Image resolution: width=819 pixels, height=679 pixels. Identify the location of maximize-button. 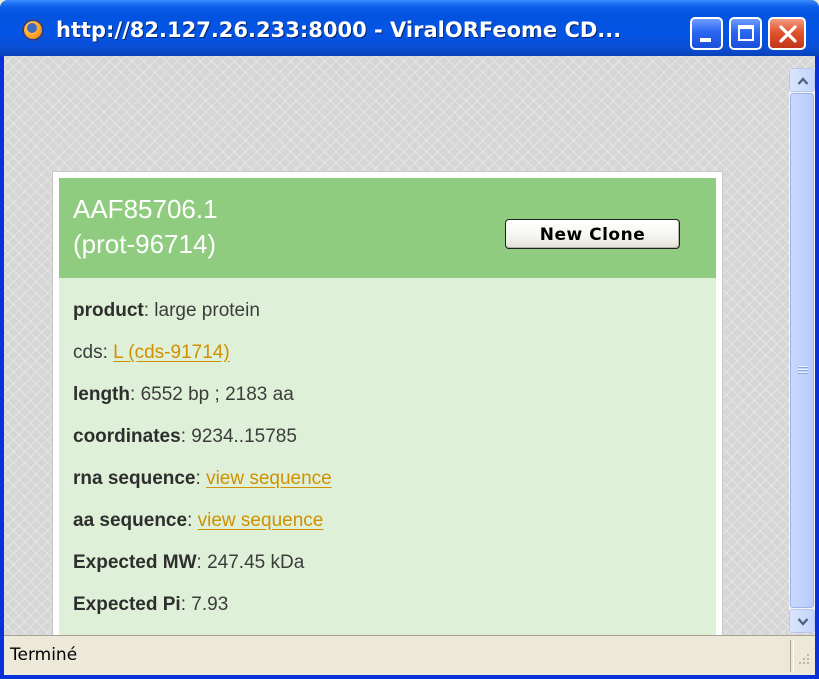
(745, 33).